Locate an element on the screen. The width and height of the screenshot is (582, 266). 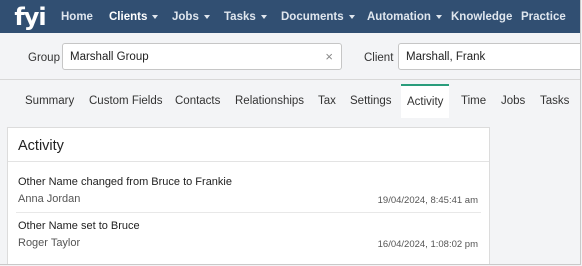
activity-text: Other Name set to Bruce is located at coordinates (79, 226).